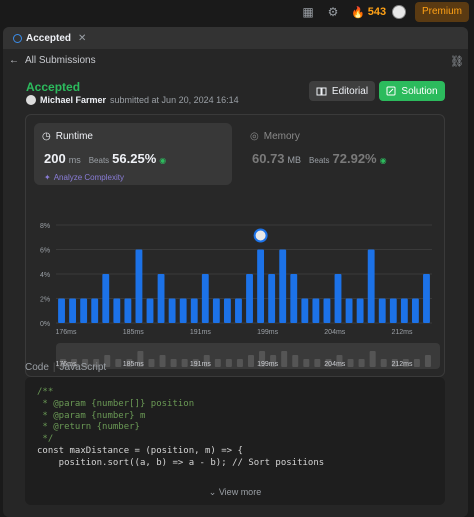  Describe the element at coordinates (254, 136) in the screenshot. I see `chip-icon: ◎` at that location.